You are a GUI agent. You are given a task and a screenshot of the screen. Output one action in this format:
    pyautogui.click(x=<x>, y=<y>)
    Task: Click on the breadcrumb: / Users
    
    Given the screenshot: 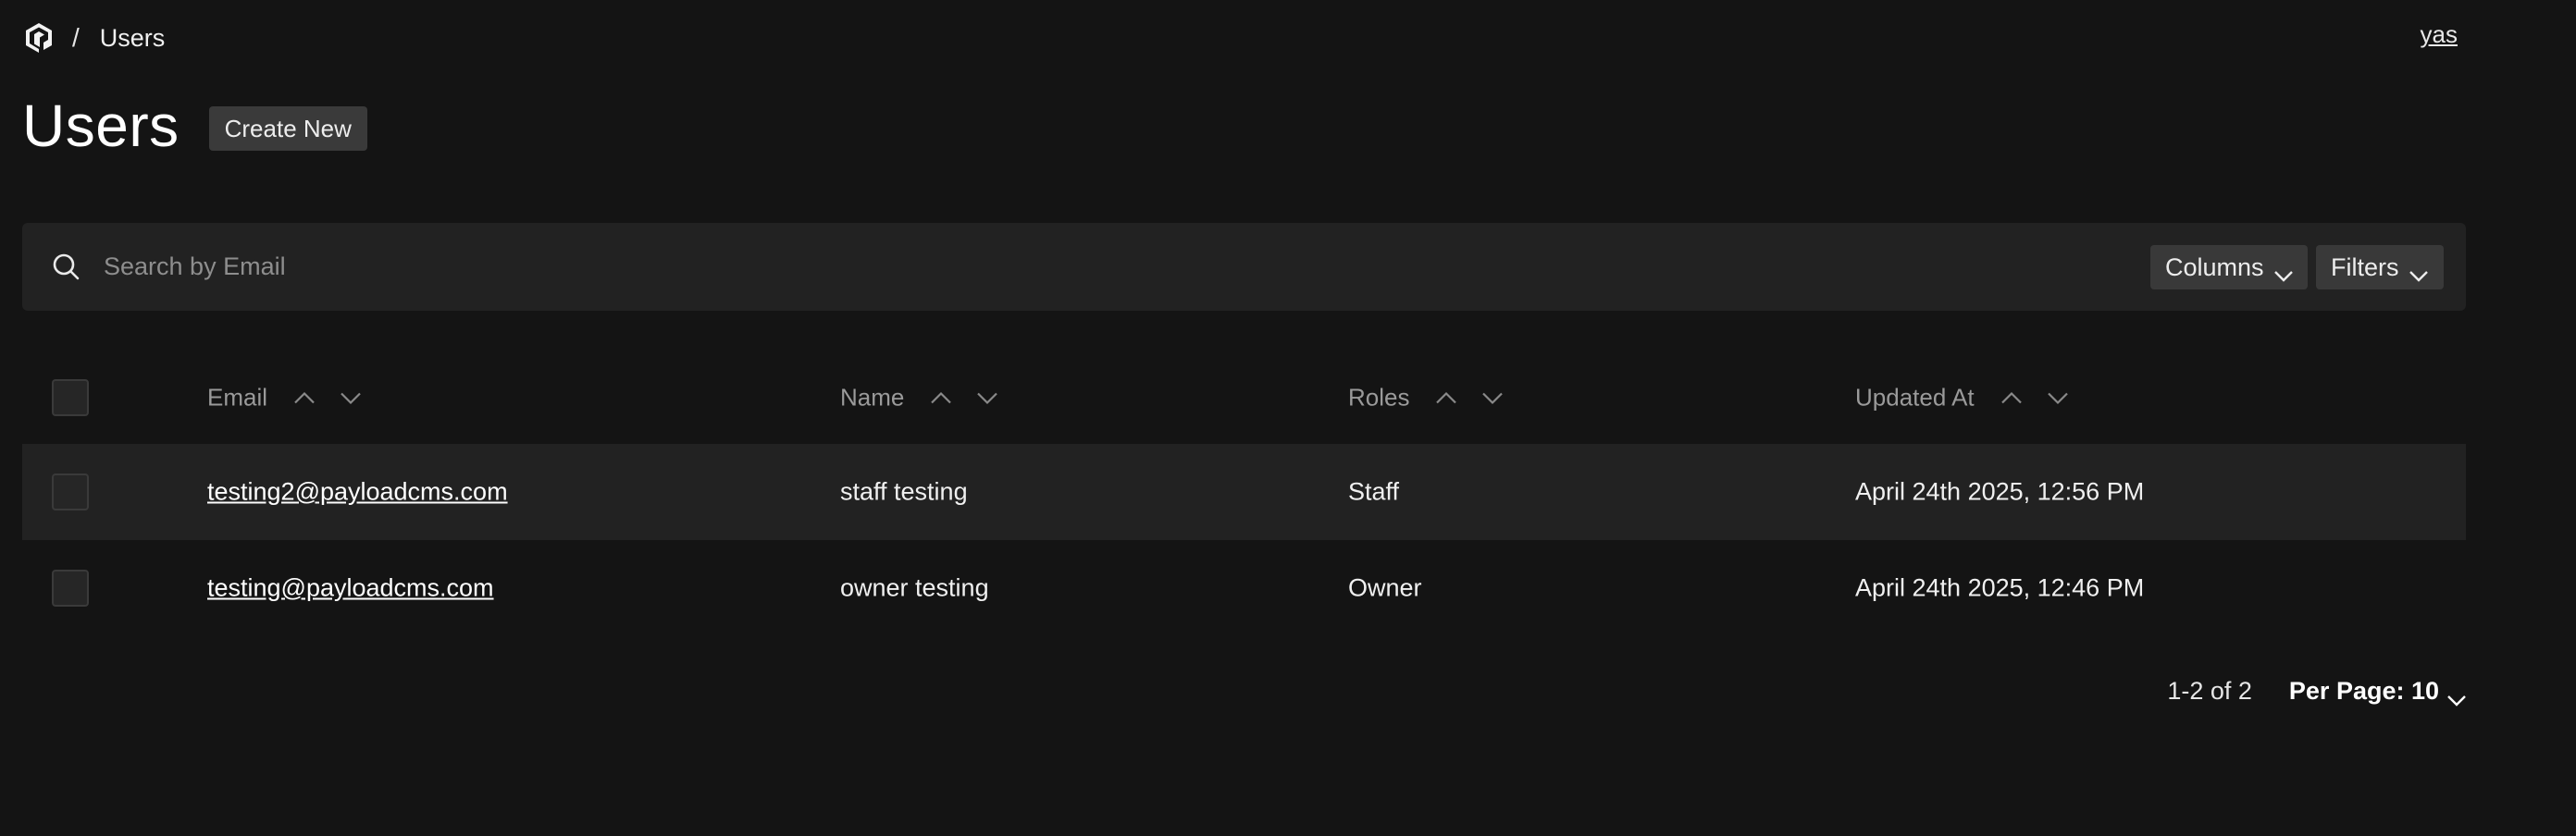 What is the action you would take?
    pyautogui.click(x=93, y=38)
    